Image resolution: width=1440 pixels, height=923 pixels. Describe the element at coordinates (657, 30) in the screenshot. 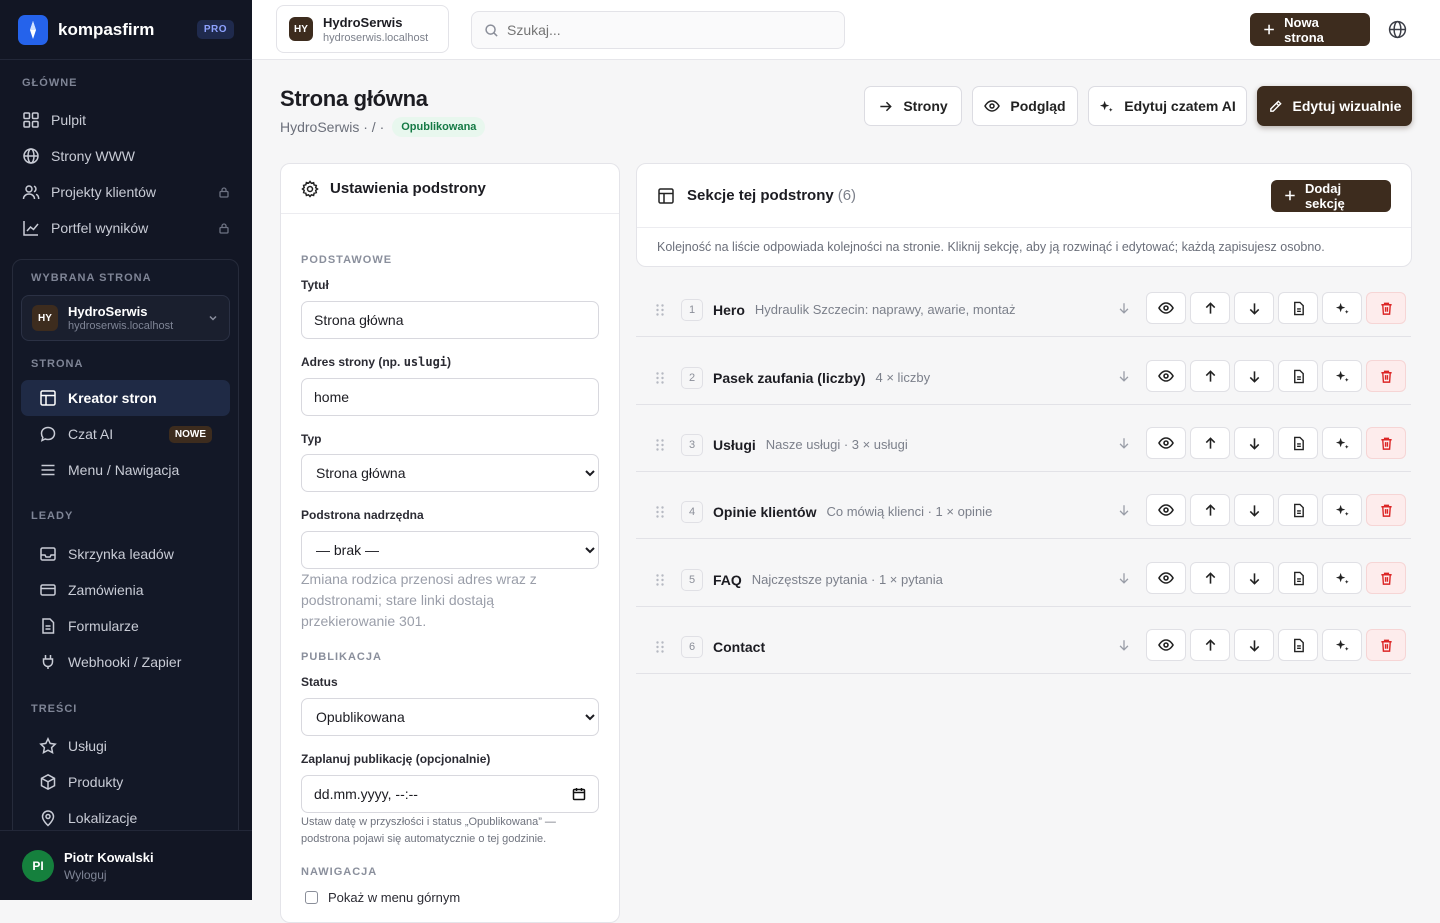

I see `search-input` at that location.